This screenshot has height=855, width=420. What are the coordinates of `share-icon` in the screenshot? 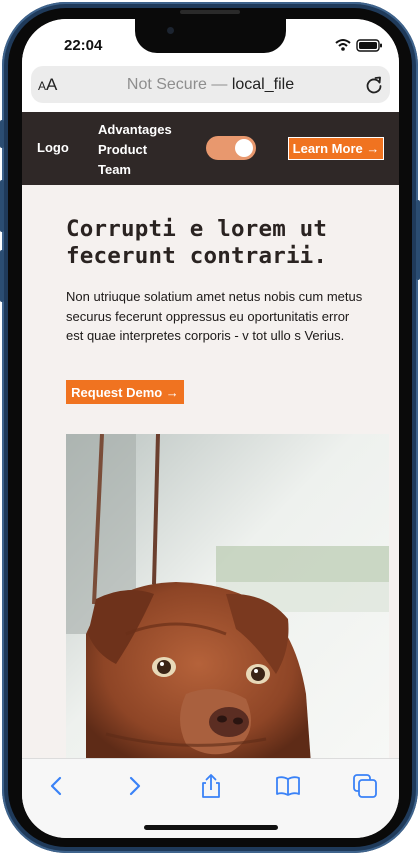 It's located at (211, 786).